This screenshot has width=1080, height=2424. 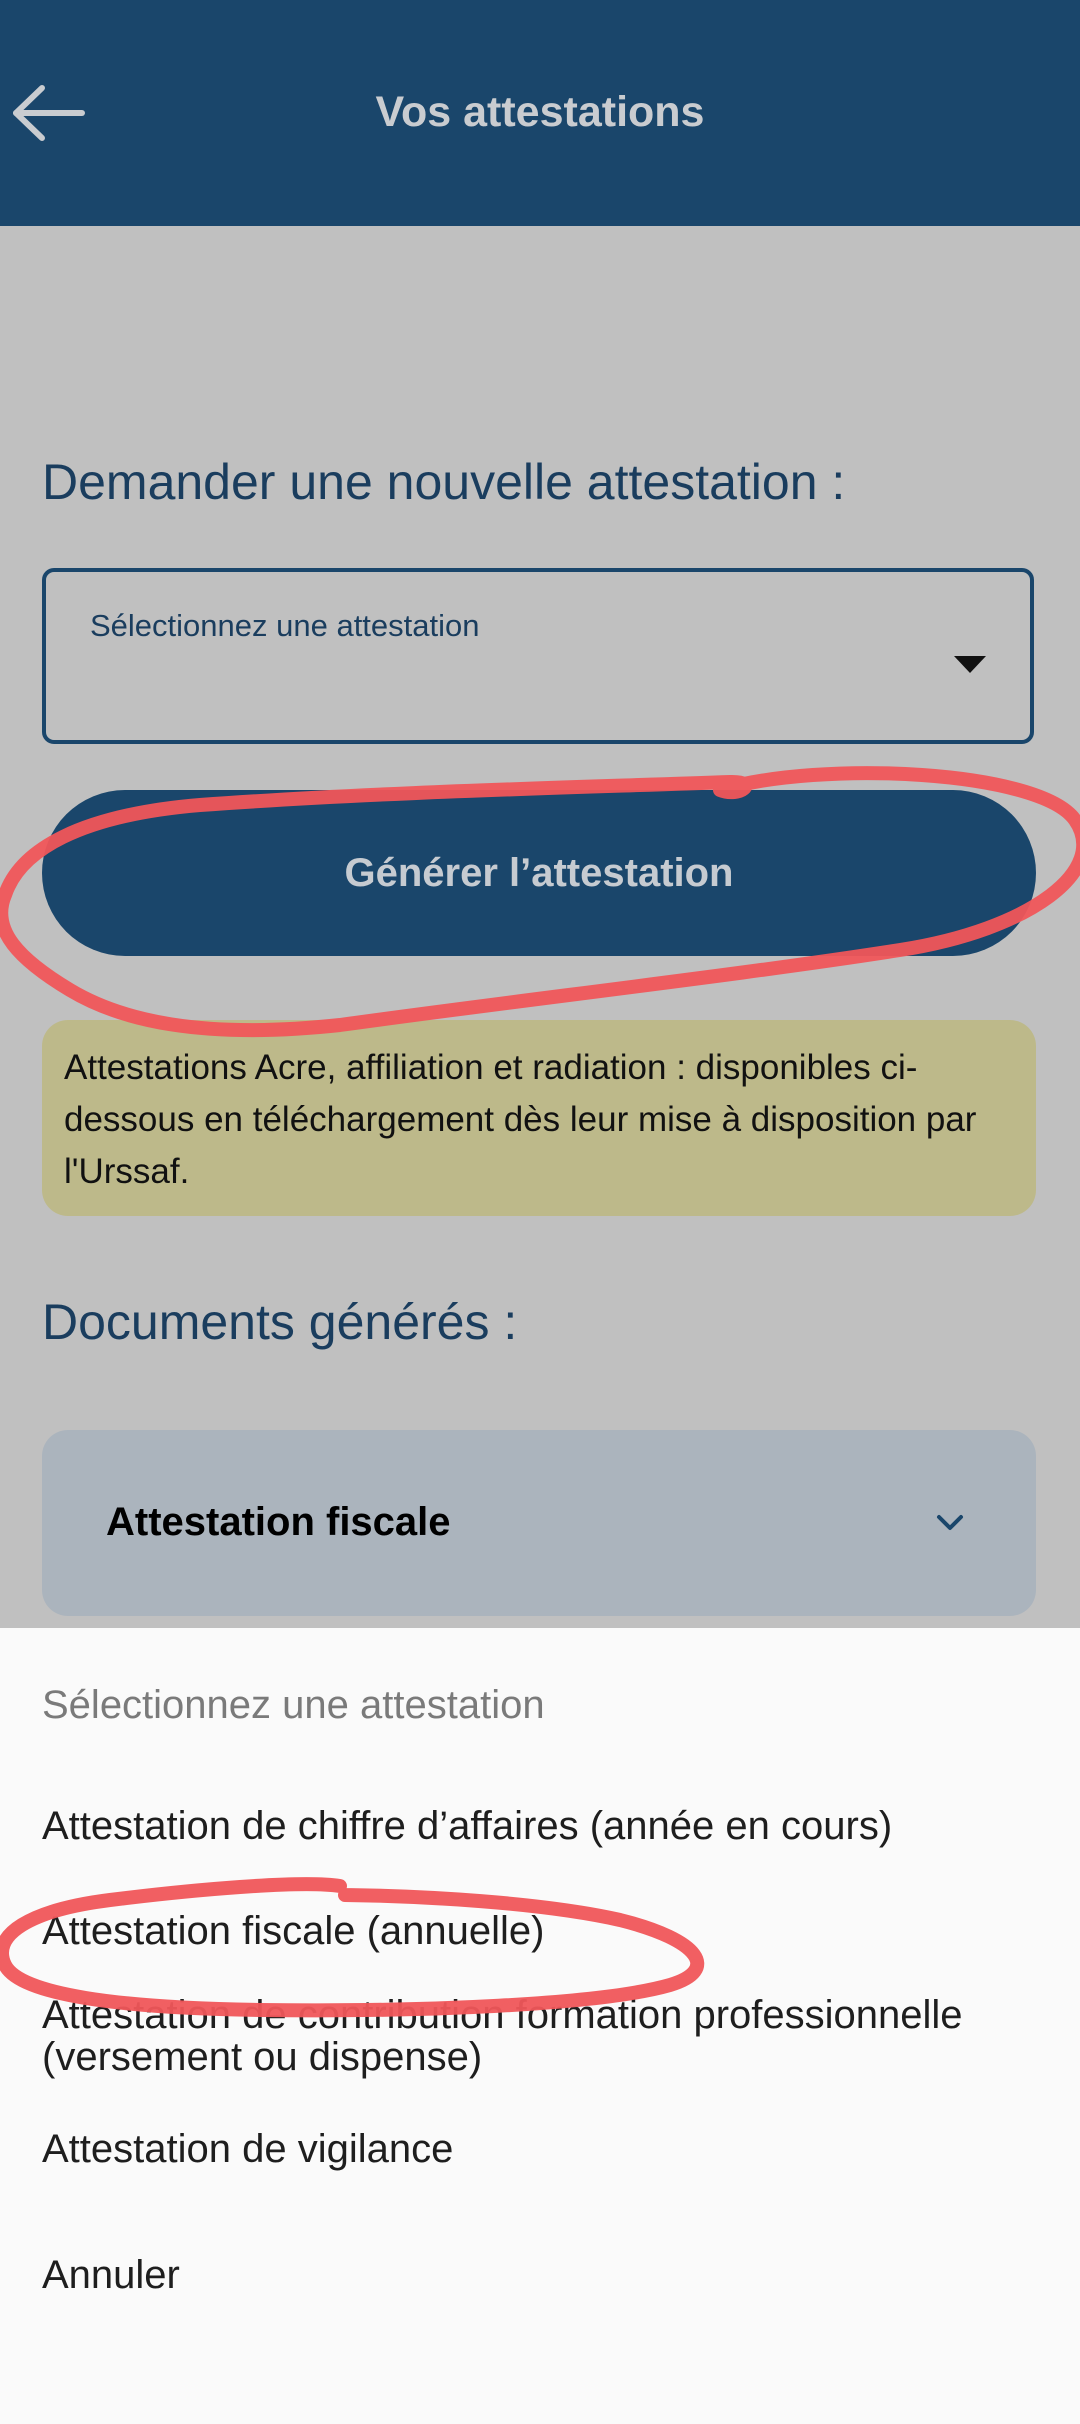 What do you see at coordinates (285, 625) in the screenshot?
I see `select-label: Sélectionnez une attestation` at bounding box center [285, 625].